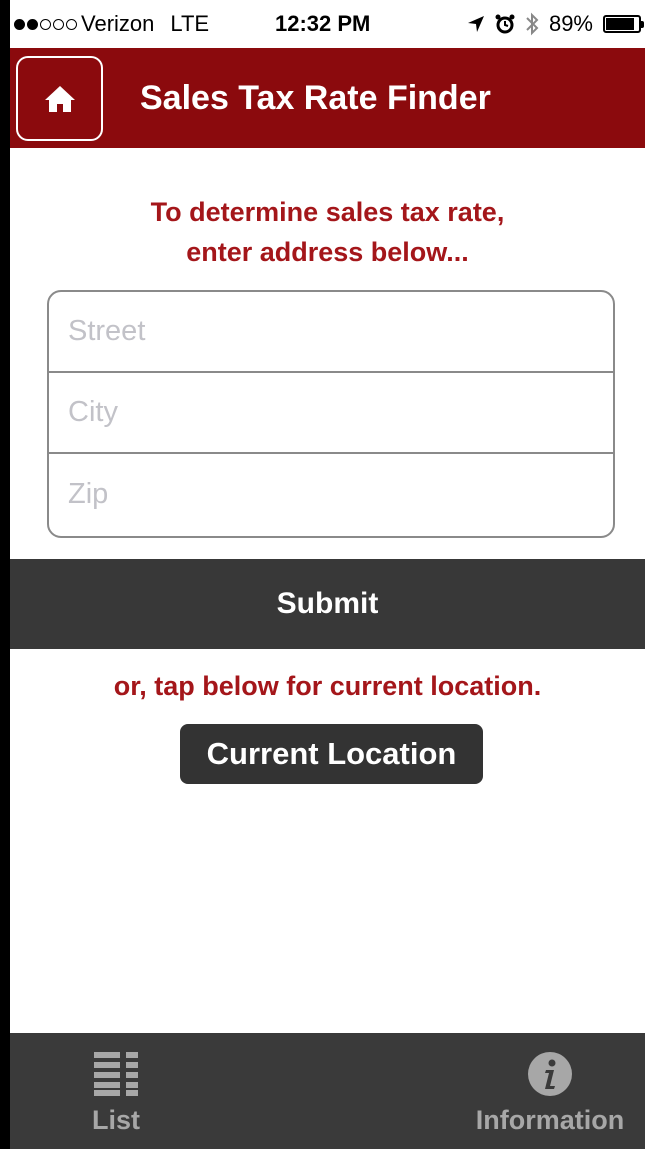 The height and width of the screenshot is (1149, 645). I want to click on status-right: 89%, so click(555, 24).